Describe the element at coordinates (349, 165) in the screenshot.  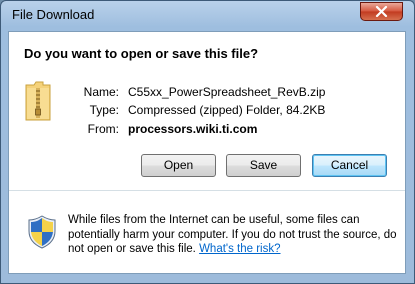
I see `cancel-button: Cancel` at that location.